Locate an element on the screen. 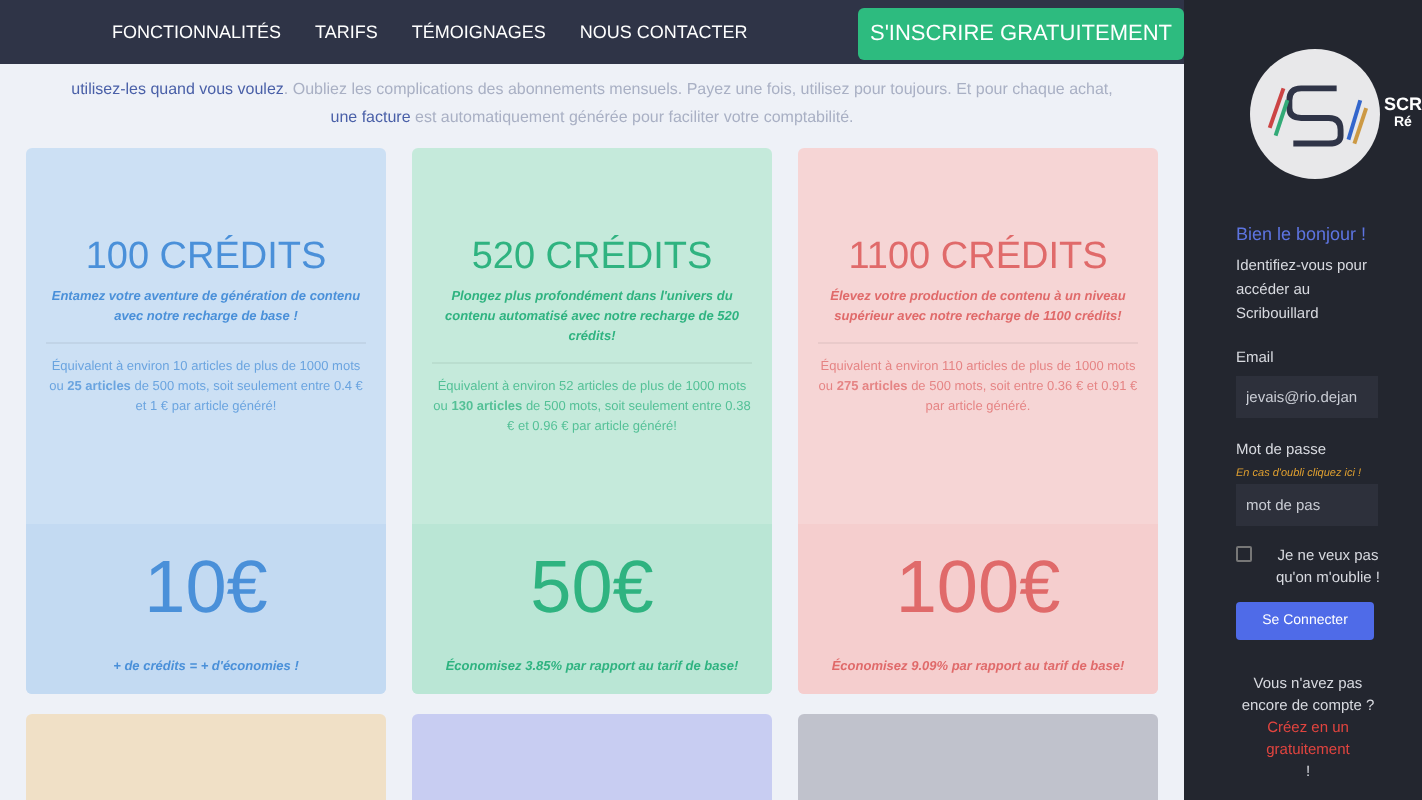 This screenshot has height=800, width=1422. plan-title: 100 CRÉDITS is located at coordinates (206, 258).